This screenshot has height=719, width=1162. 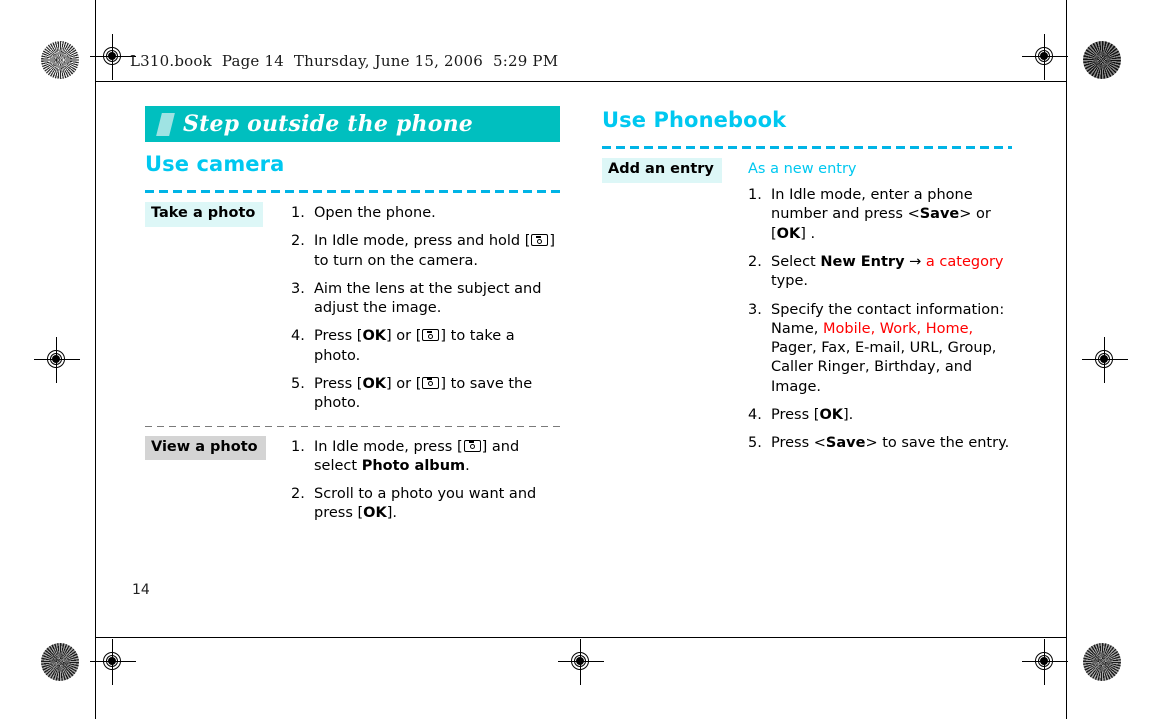 I want to click on step-text: Open the phone., so click(x=437, y=213).